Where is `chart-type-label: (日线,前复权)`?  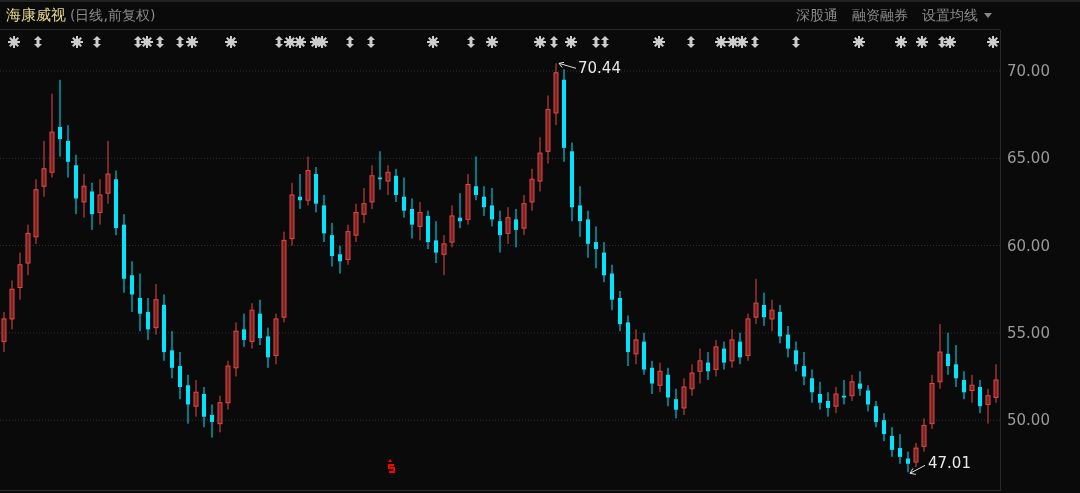
chart-type-label: (日线,前复权) is located at coordinates (113, 15).